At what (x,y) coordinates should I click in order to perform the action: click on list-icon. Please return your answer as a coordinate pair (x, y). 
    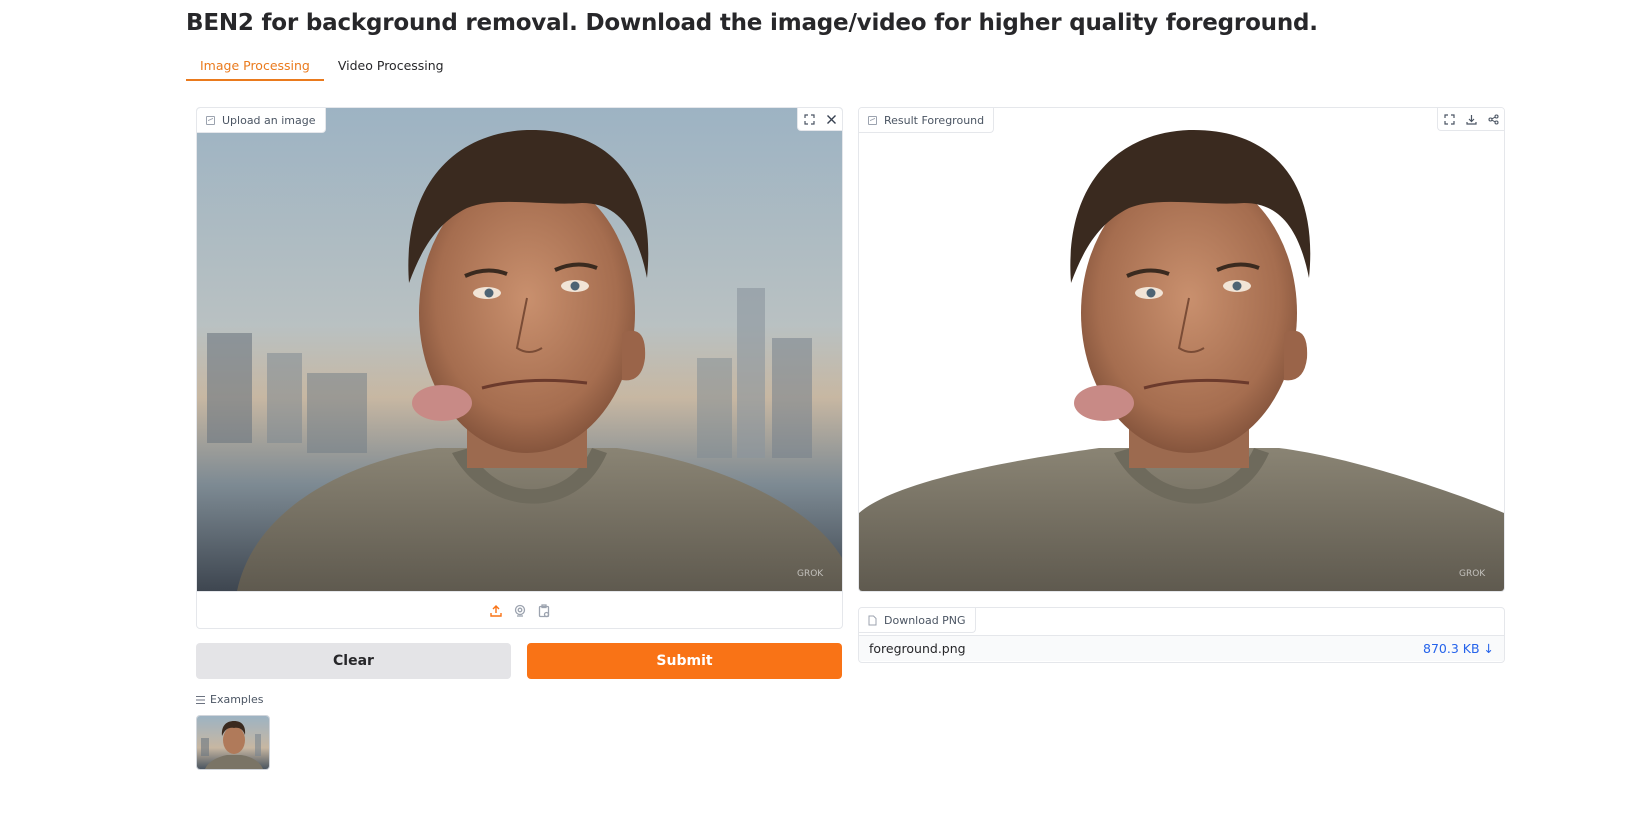
    Looking at the image, I should click on (200, 699).